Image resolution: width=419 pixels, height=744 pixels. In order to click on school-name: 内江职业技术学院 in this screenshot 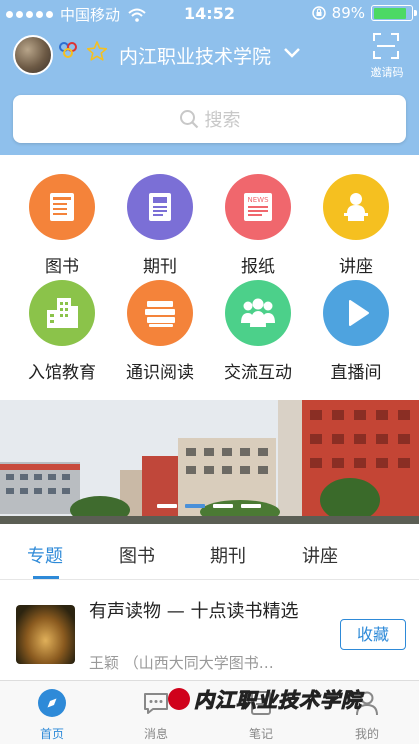, I will do `click(195, 55)`.